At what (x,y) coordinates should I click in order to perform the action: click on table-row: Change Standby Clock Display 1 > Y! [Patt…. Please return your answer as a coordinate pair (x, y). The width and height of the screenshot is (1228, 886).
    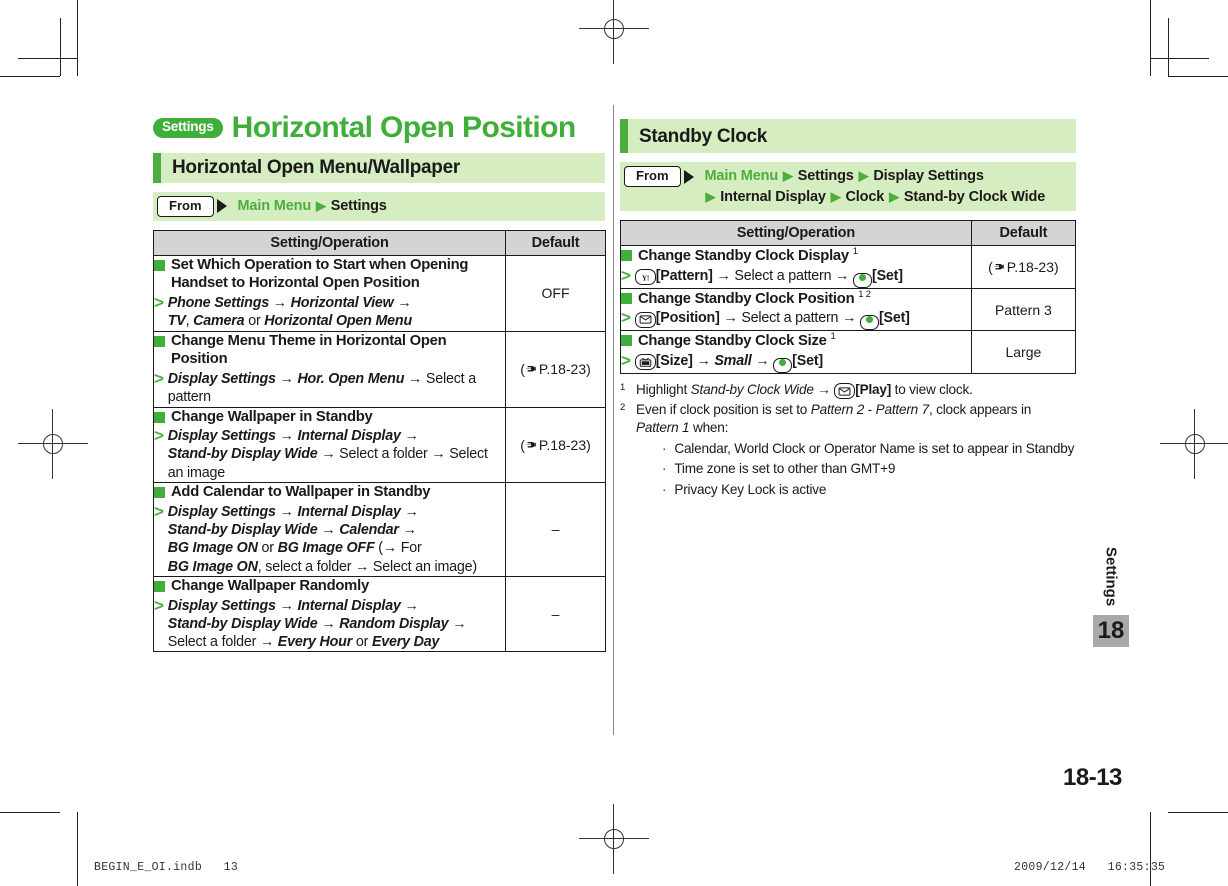
    Looking at the image, I should click on (848, 267).